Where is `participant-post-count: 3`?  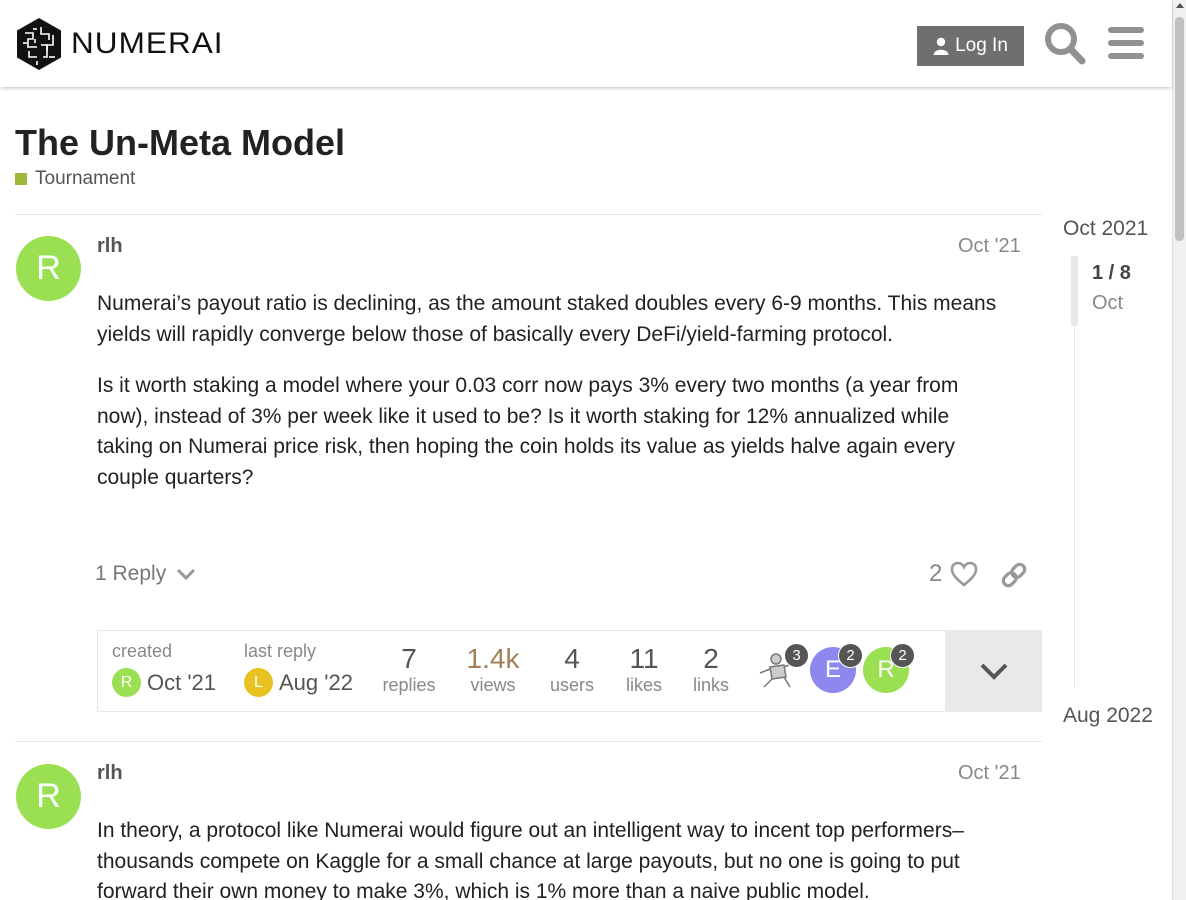 participant-post-count: 3 is located at coordinates (796, 655).